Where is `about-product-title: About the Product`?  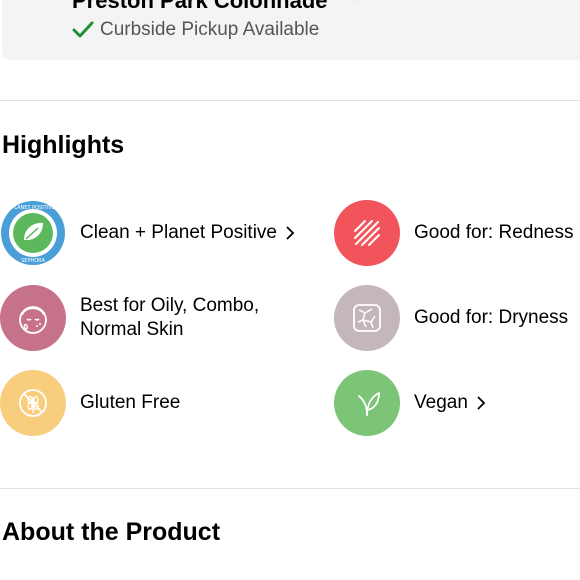
about-product-title: About the Product is located at coordinates (111, 532).